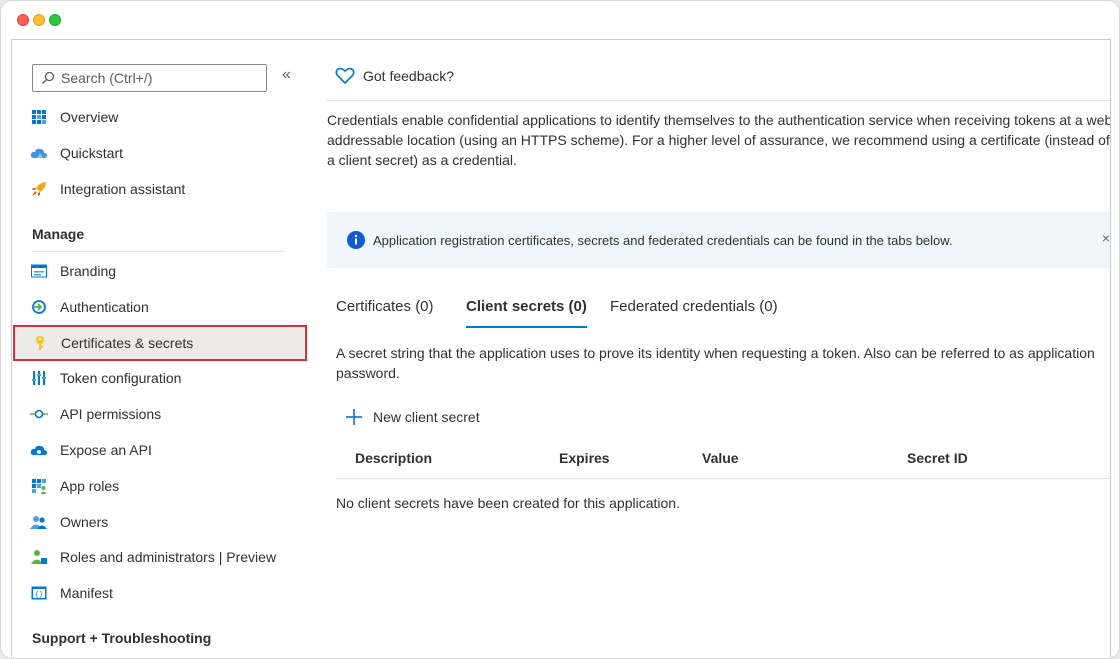 This screenshot has height=659, width=1120. Describe the element at coordinates (89, 117) in the screenshot. I see `sidebar-item-label: Overview` at that location.